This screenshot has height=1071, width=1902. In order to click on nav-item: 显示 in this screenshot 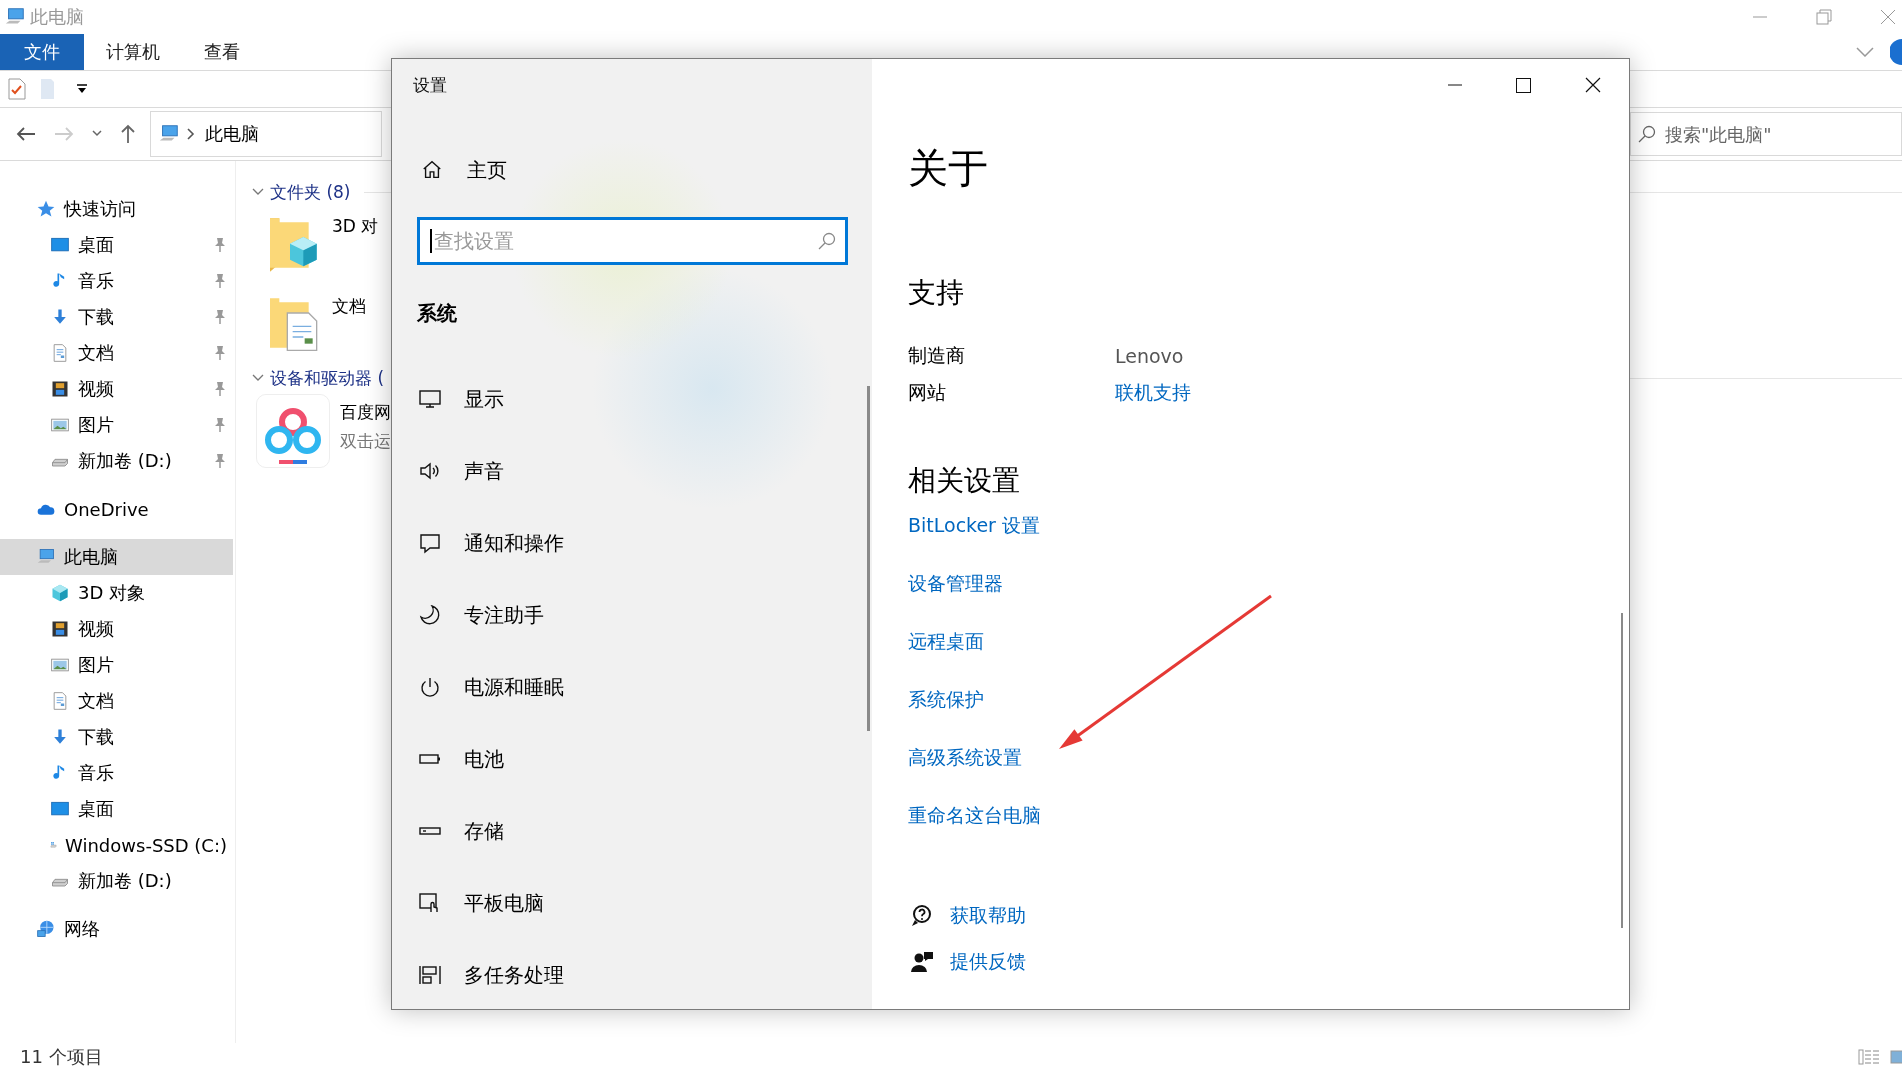, I will do `click(627, 399)`.